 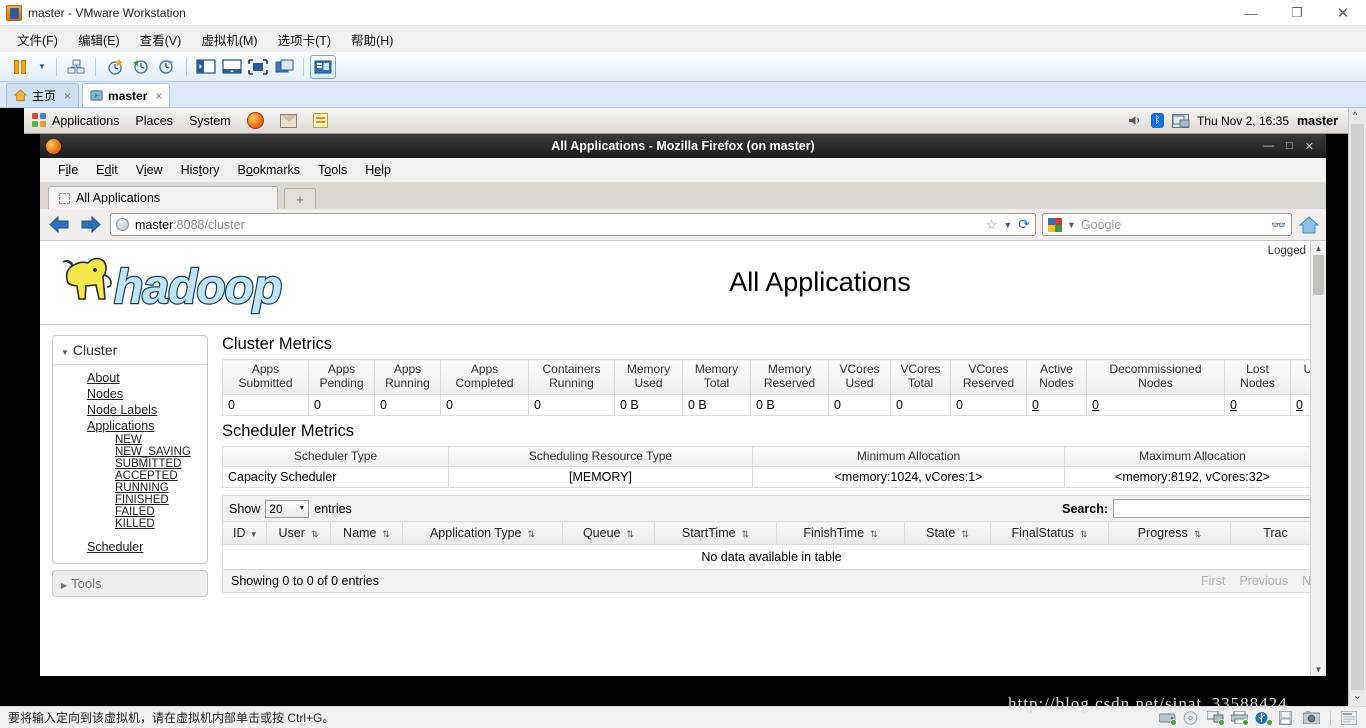 I want to click on decommissioned-nodes-link: 0, so click(x=1095, y=405).